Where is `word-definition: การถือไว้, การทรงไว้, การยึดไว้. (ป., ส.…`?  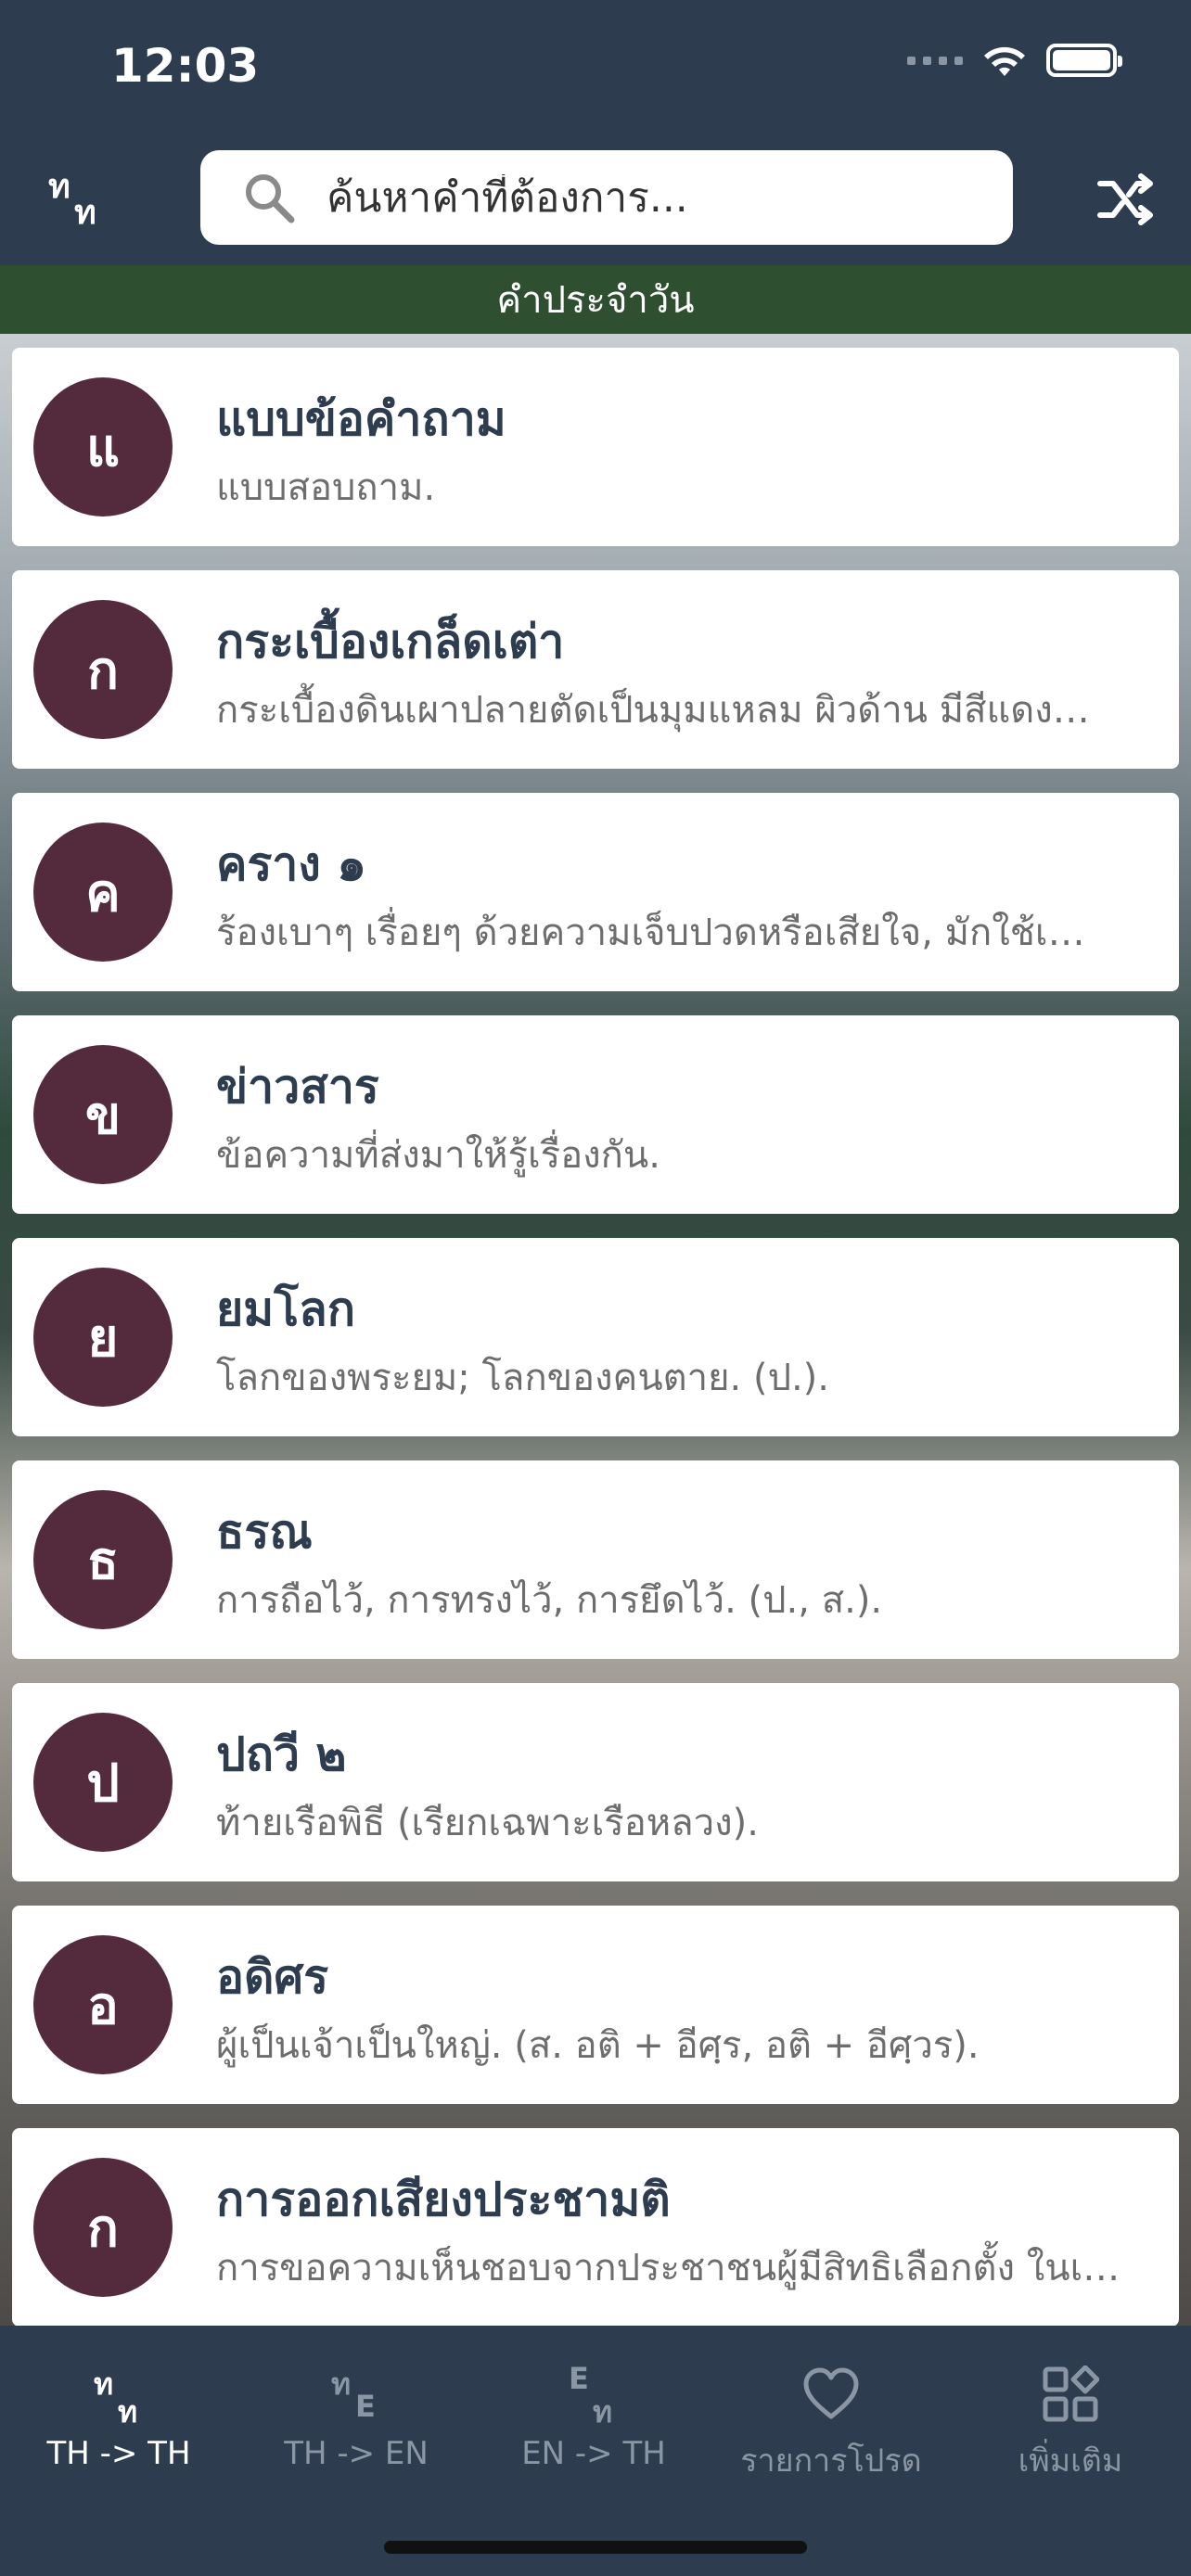 word-definition: การถือไว้, การทรงไว้, การยึดไว้. (ป., ส.… is located at coordinates (549, 1600).